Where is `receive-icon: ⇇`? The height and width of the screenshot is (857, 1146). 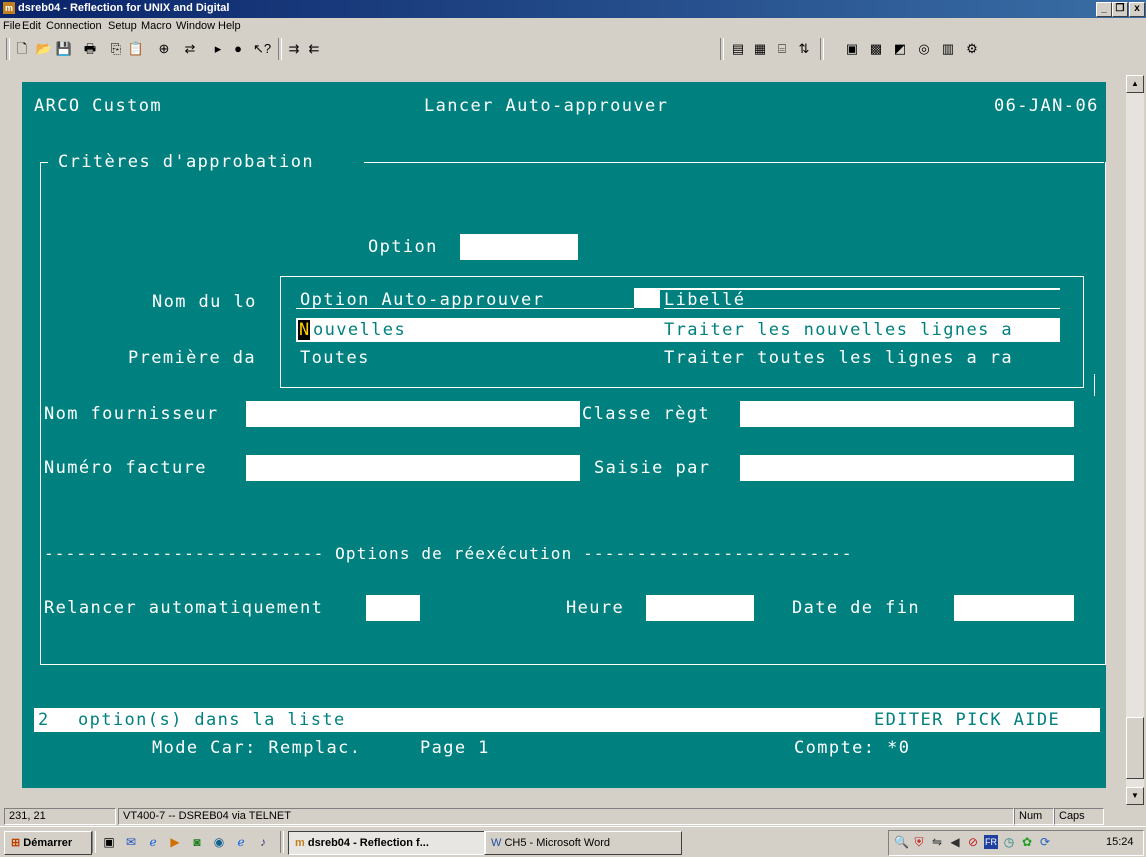
receive-icon: ⇇ is located at coordinates (314, 49).